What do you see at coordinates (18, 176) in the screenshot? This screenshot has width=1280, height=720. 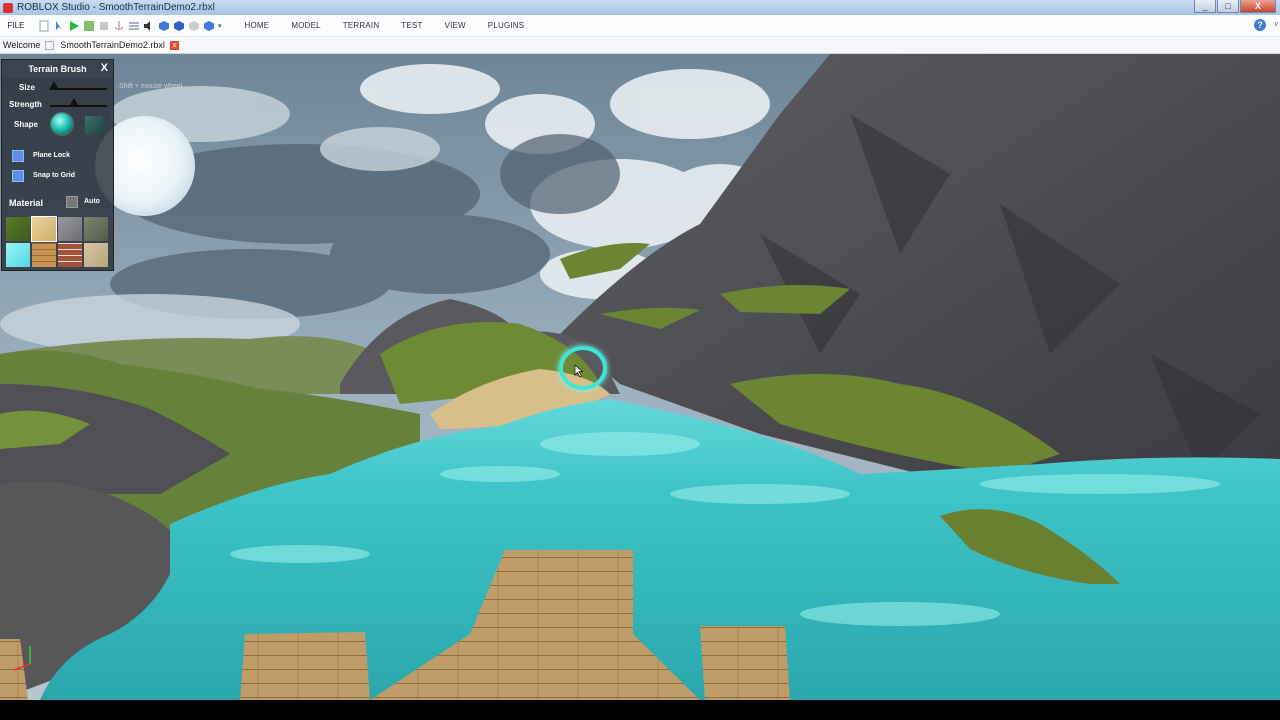 I see `snap-to-grid-checkbox` at bounding box center [18, 176].